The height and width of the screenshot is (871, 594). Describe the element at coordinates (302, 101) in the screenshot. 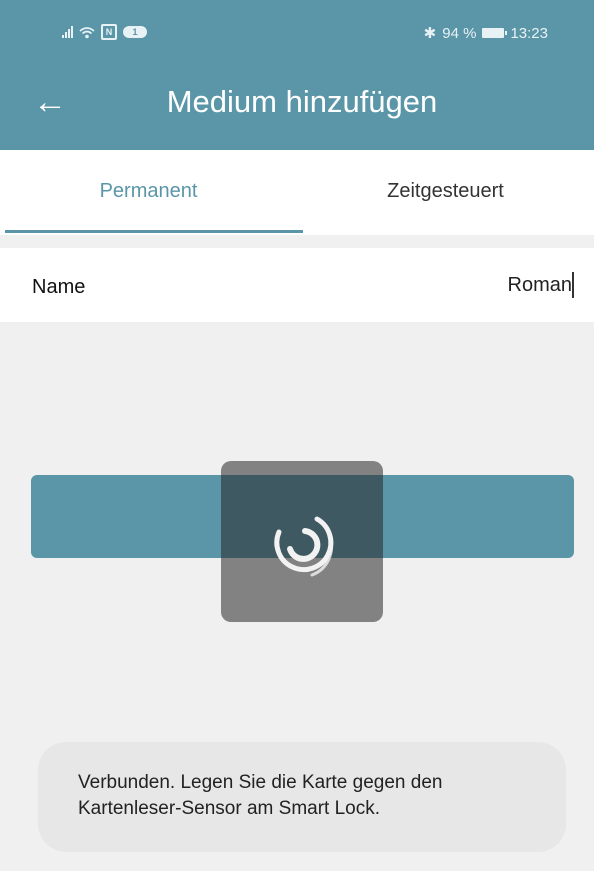

I see `page-title: Medium hinzufügen` at that location.